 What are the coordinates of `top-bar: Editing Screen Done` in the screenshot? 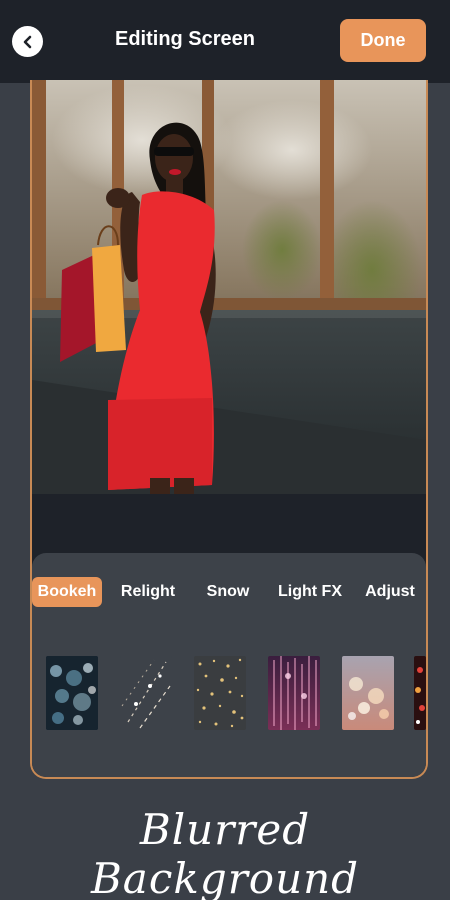 It's located at (225, 41).